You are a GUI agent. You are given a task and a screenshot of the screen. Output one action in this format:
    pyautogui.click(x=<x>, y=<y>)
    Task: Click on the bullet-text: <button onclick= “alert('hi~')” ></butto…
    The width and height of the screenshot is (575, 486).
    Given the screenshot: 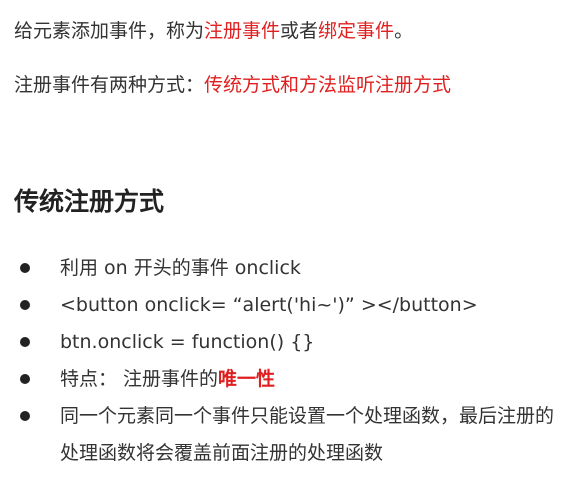 What is the action you would take?
    pyautogui.click(x=269, y=305)
    